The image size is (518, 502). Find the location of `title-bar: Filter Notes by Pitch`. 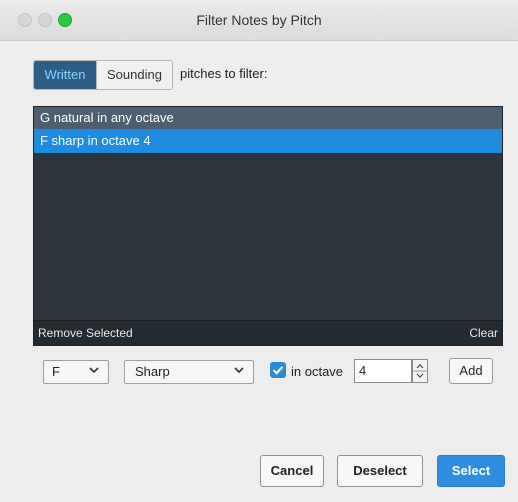

title-bar: Filter Notes by Pitch is located at coordinates (259, 20).